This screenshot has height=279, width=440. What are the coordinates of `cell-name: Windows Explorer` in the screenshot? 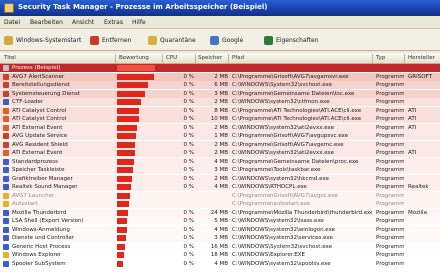 It's located at (37, 255).